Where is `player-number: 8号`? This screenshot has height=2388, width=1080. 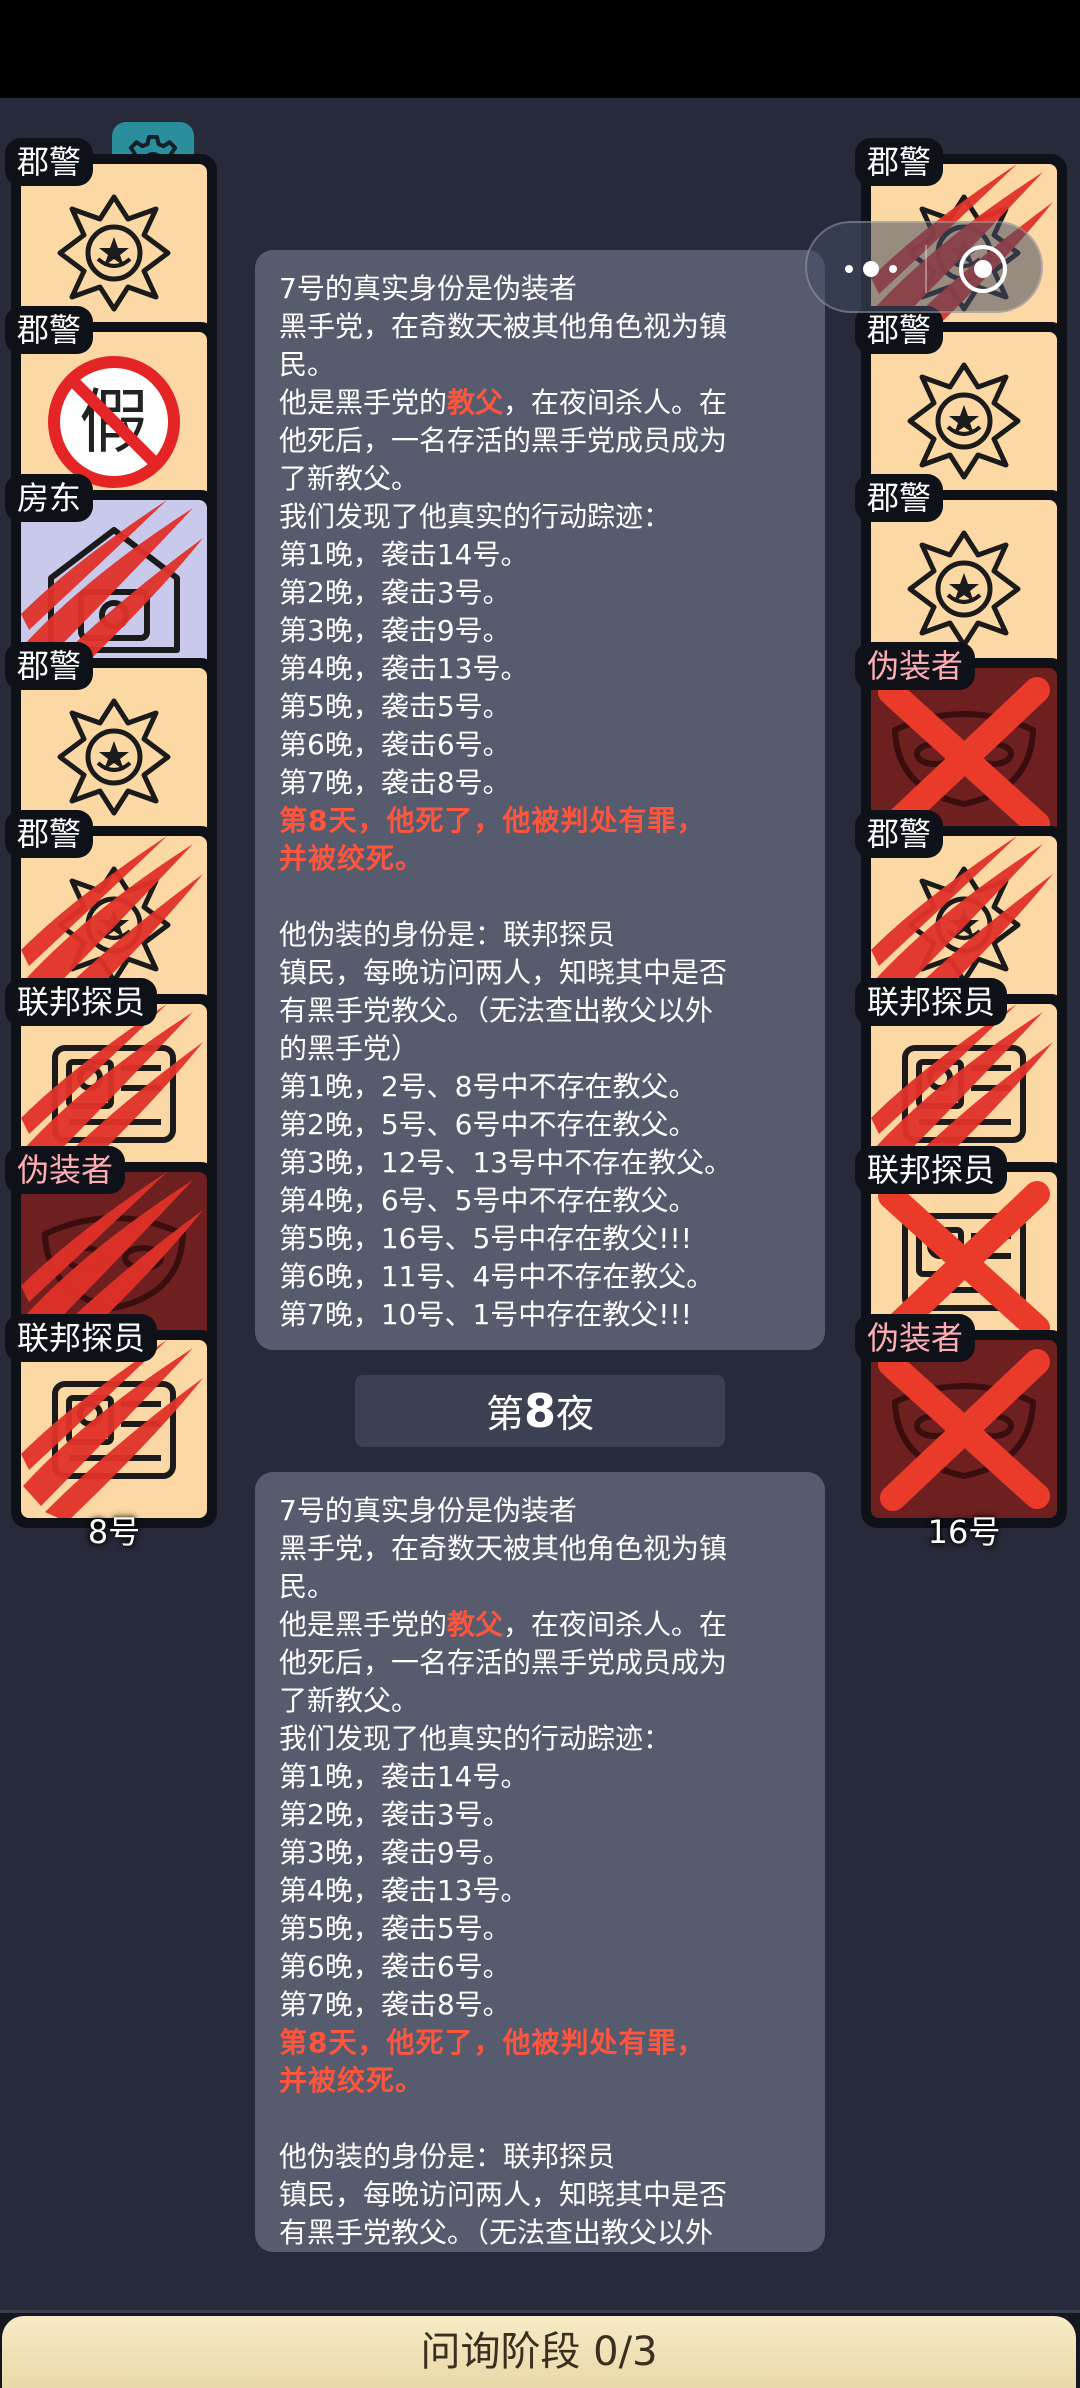 player-number: 8号 is located at coordinates (114, 1532).